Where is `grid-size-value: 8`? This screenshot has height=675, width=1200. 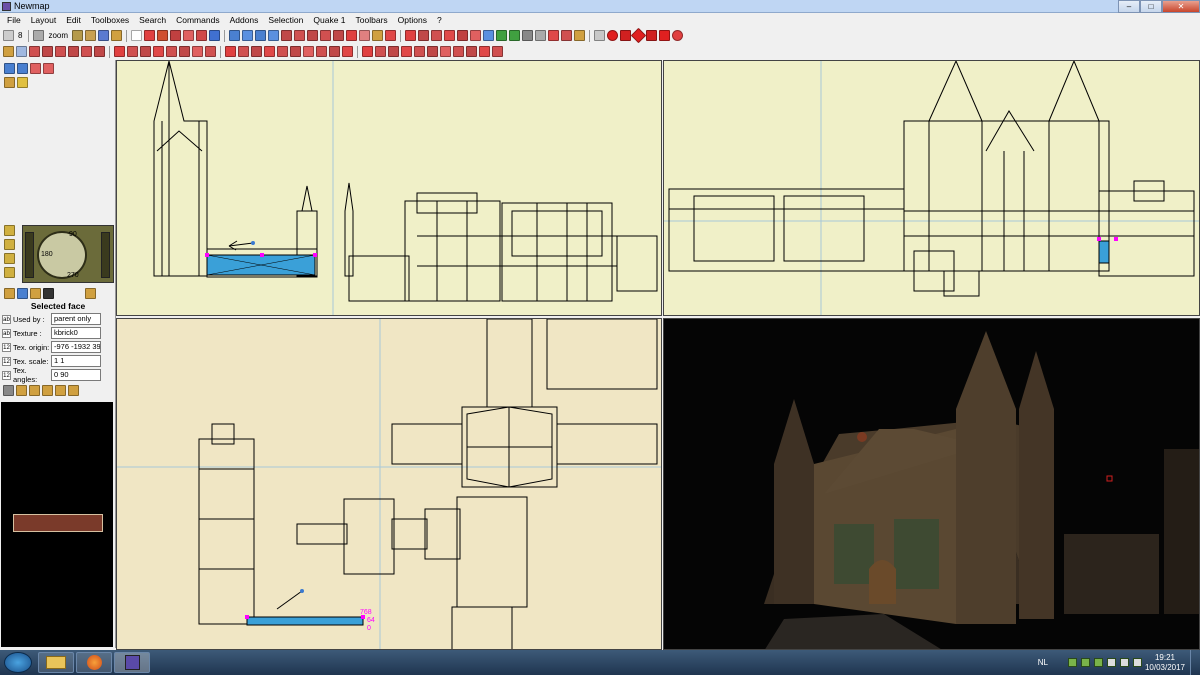
grid-size-value: 8 is located at coordinates (20, 36).